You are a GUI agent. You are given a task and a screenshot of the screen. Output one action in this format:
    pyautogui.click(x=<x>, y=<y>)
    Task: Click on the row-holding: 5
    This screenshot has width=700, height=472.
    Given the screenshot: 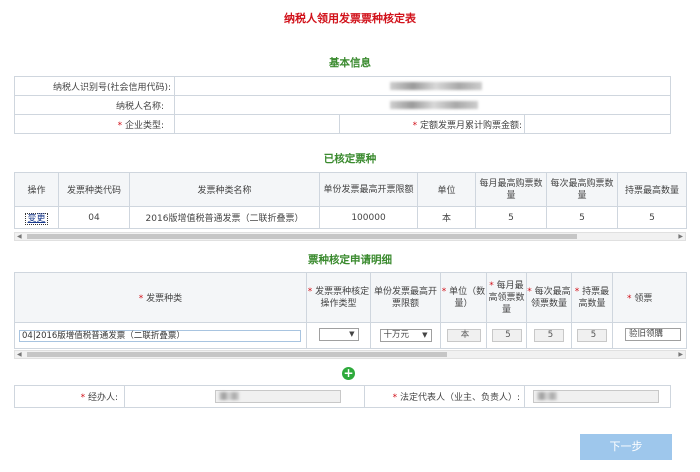 What is the action you would take?
    pyautogui.click(x=652, y=217)
    